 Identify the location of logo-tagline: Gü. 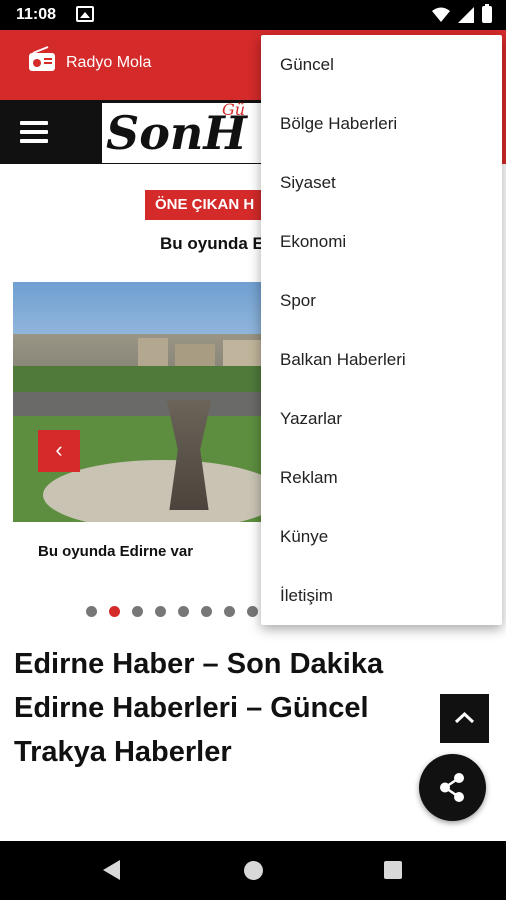
(234, 109).